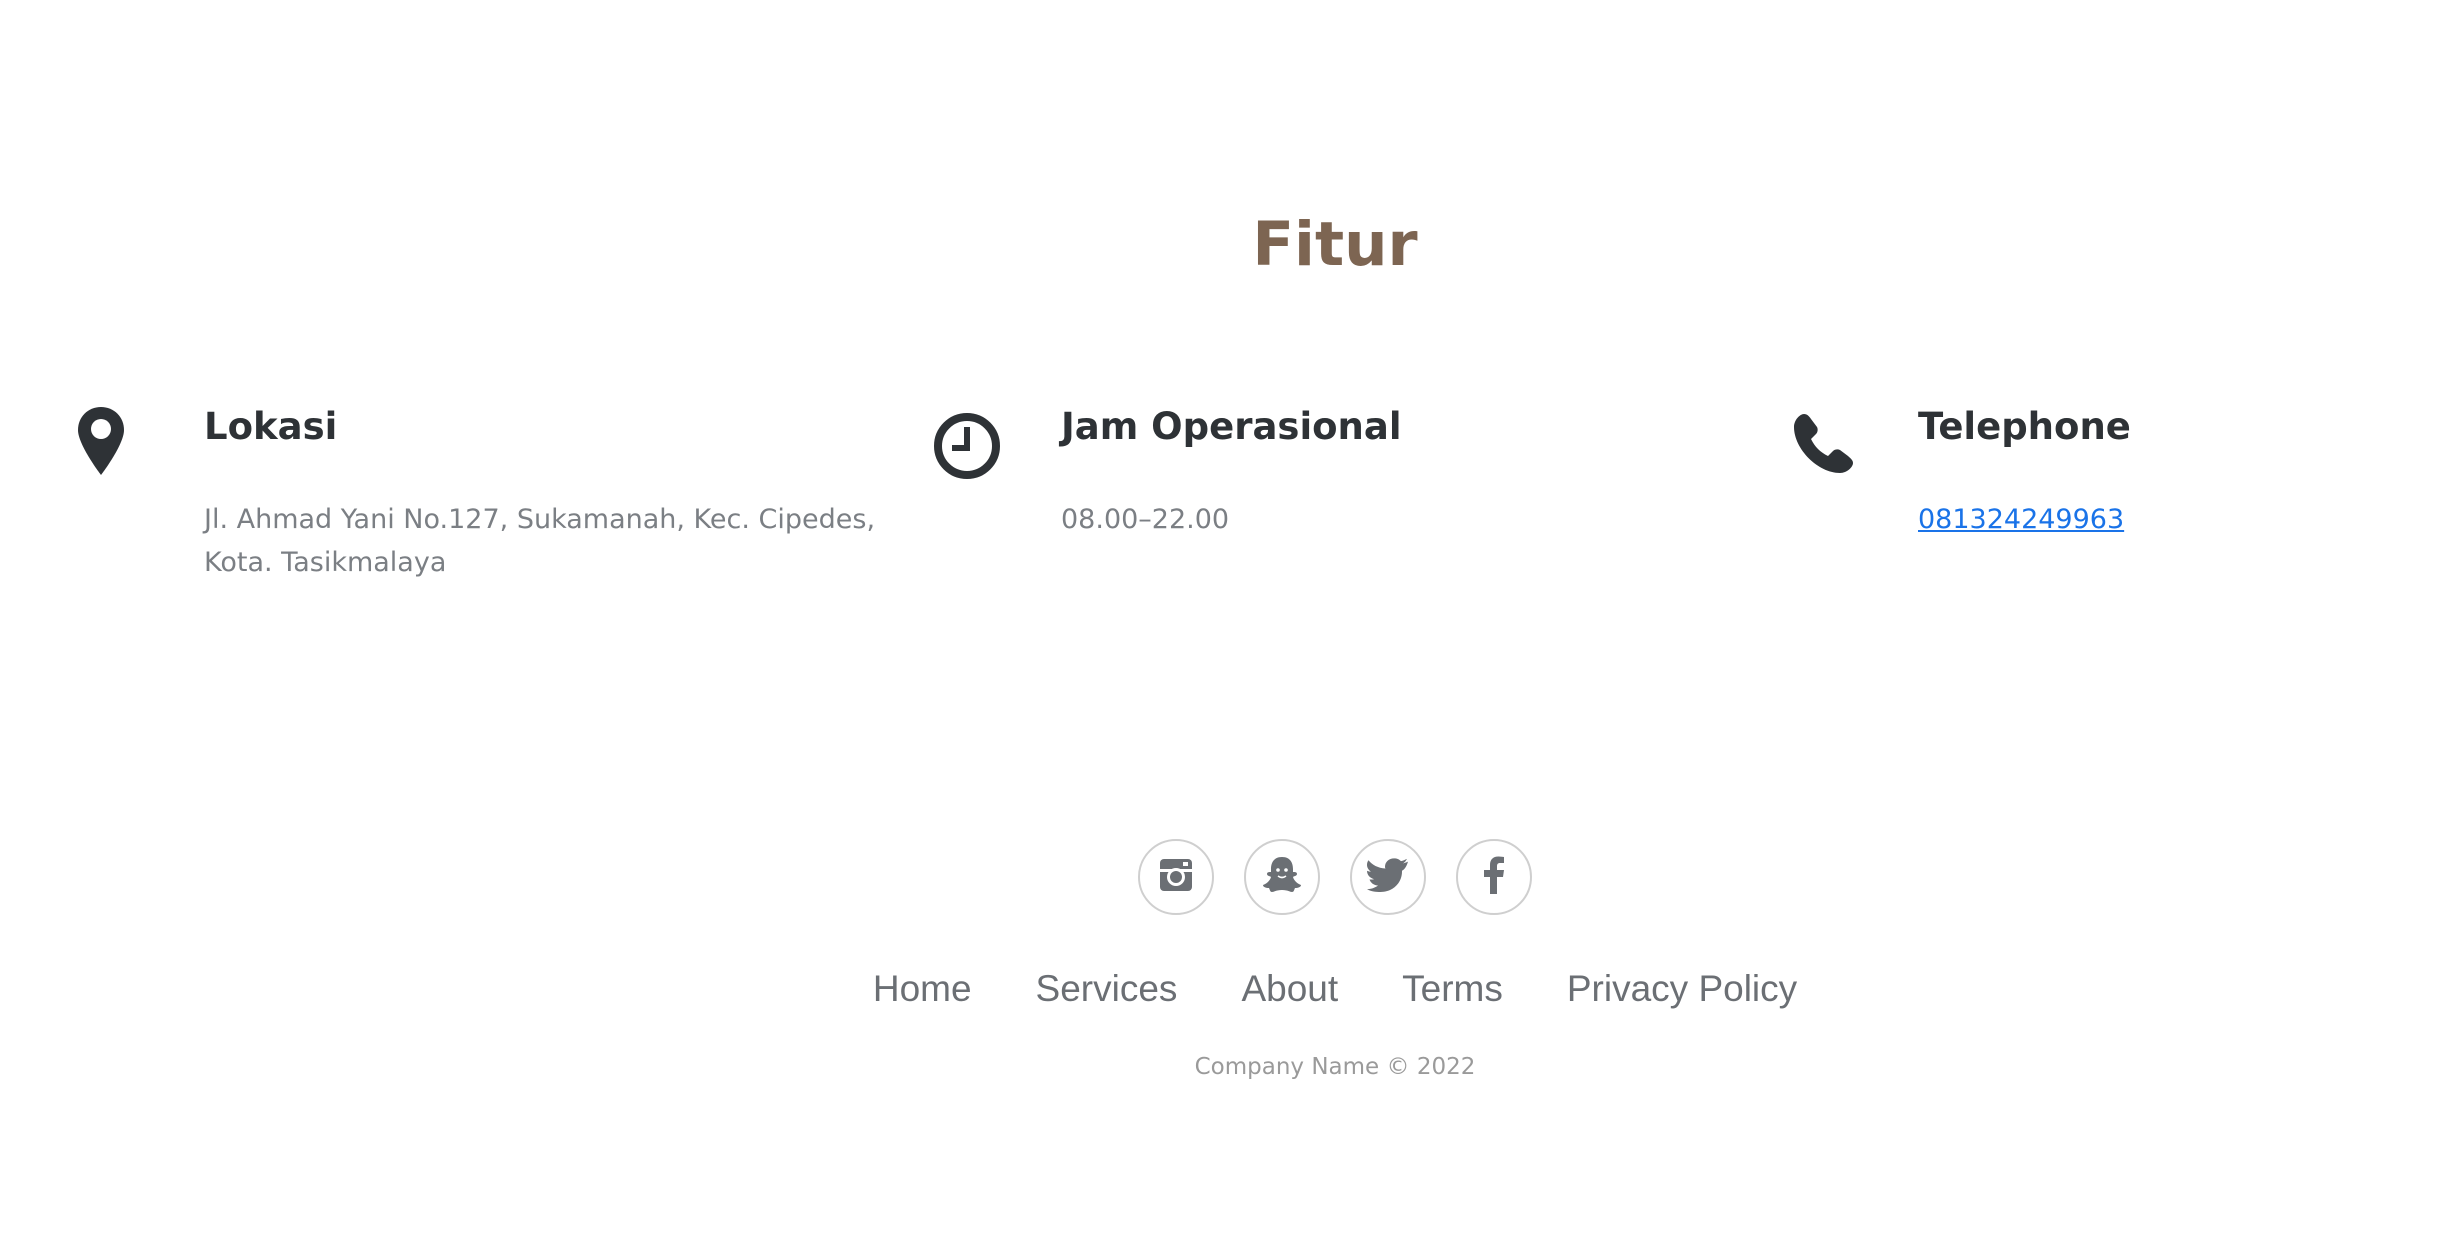 Image resolution: width=2459 pixels, height=1250 pixels. I want to click on feature-heading: Lokasi, so click(271, 426).